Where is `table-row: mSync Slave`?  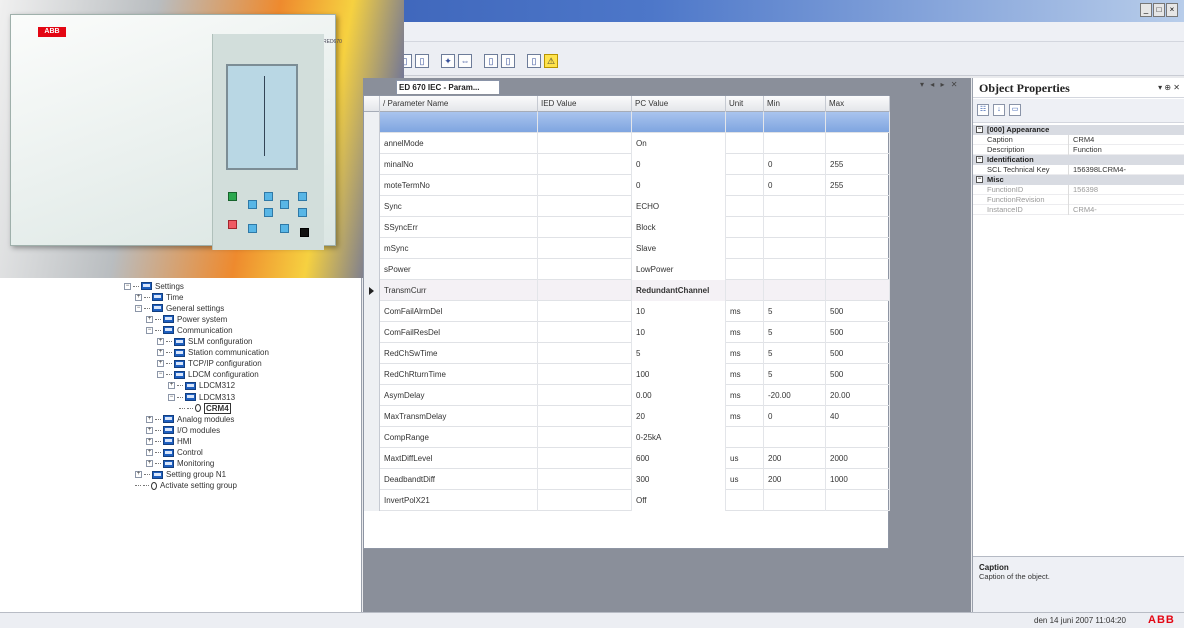
table-row: mSync Slave is located at coordinates (627, 248).